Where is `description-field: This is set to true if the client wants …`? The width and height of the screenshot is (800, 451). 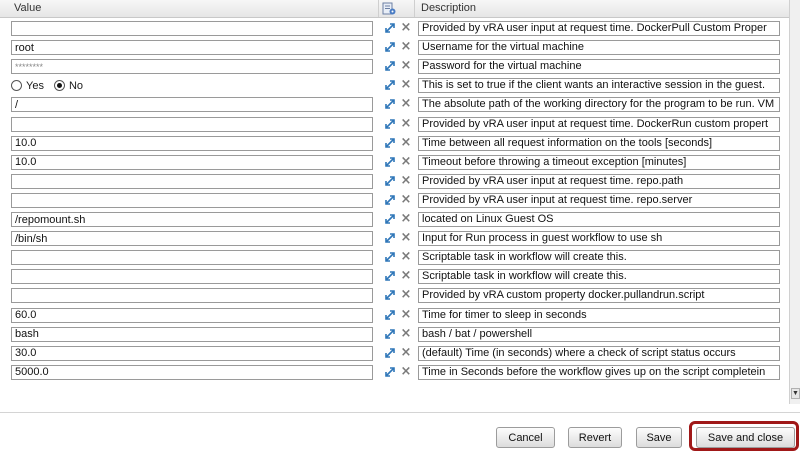
description-field: This is set to true if the client wants … is located at coordinates (599, 86).